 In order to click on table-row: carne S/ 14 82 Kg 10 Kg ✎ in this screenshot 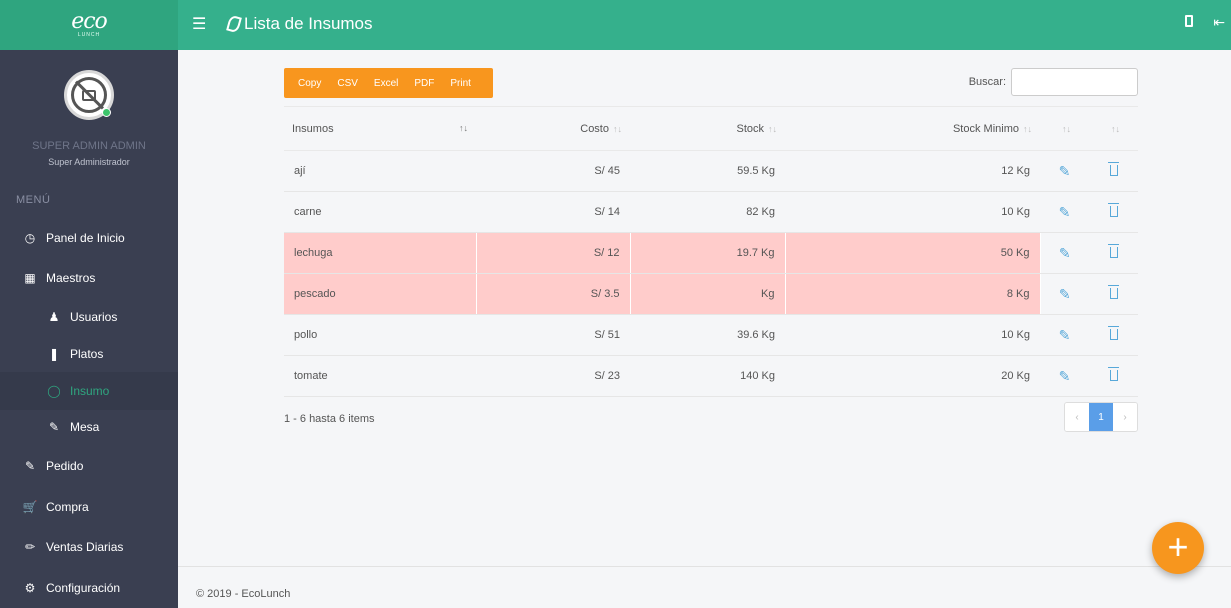, I will do `click(711, 212)`.